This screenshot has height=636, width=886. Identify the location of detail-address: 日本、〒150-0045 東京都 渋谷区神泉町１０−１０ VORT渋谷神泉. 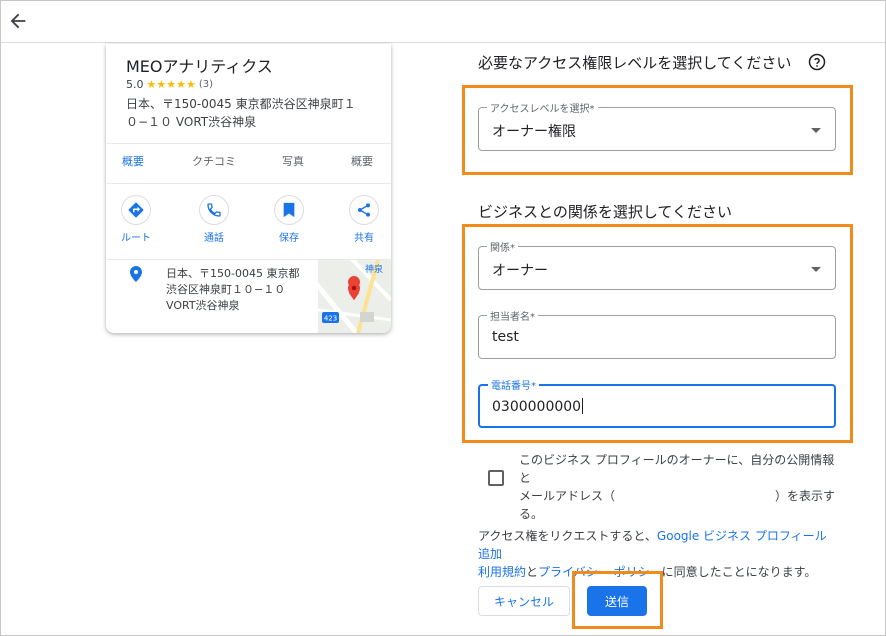
(241, 290).